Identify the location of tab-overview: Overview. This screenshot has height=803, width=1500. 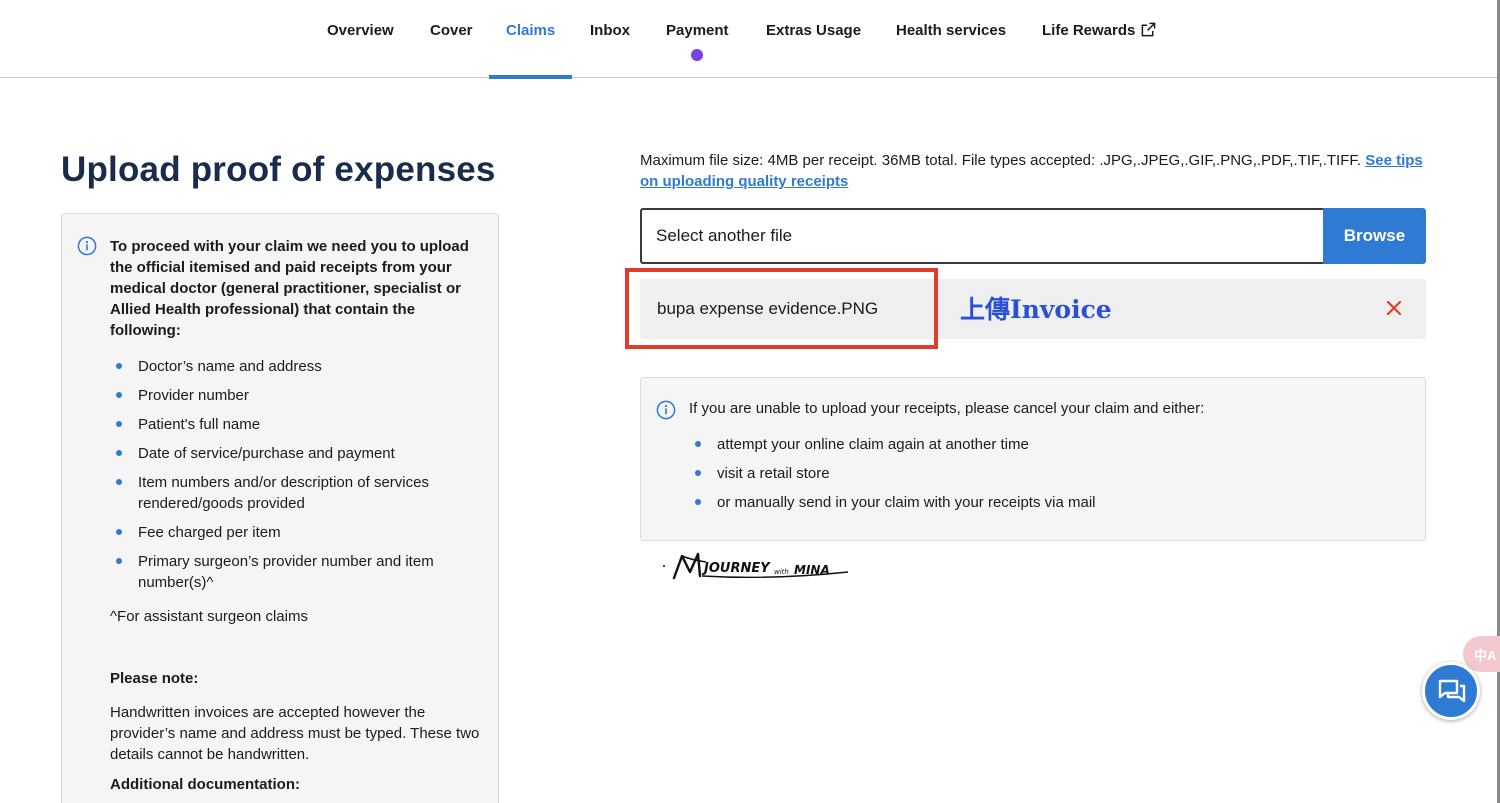
(360, 50).